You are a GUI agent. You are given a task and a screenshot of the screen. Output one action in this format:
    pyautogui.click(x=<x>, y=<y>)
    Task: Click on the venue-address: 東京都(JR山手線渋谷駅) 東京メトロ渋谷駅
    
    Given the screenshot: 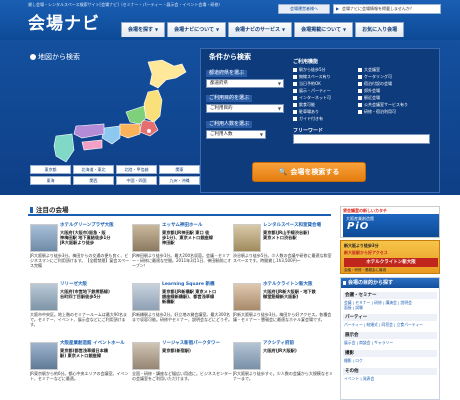 What is the action you would take?
    pyautogui.click(x=286, y=235)
    